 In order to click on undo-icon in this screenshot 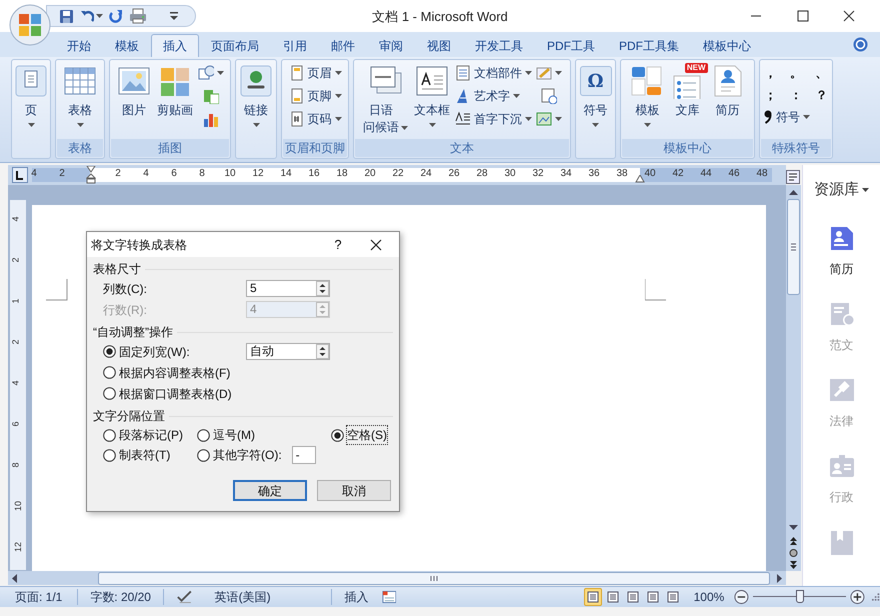, I will do `click(87, 16)`.